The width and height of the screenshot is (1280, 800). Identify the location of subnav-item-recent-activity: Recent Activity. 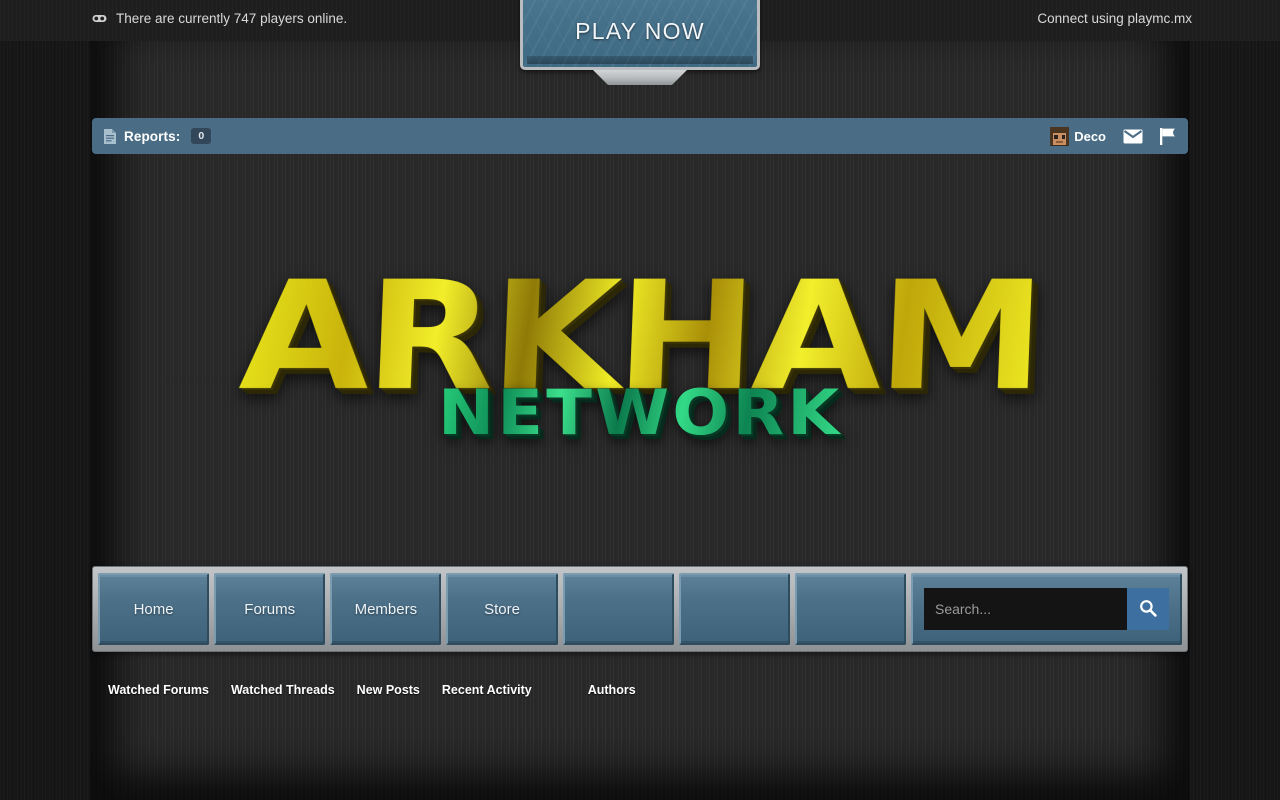
(487, 690).